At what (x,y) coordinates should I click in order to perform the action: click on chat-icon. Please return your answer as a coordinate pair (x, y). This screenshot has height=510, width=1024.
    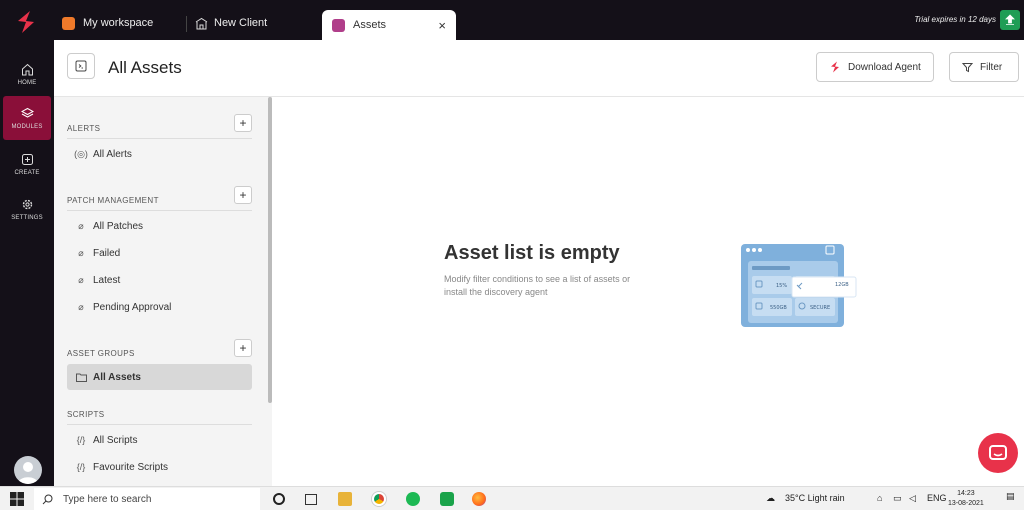
    Looking at the image, I should click on (998, 452).